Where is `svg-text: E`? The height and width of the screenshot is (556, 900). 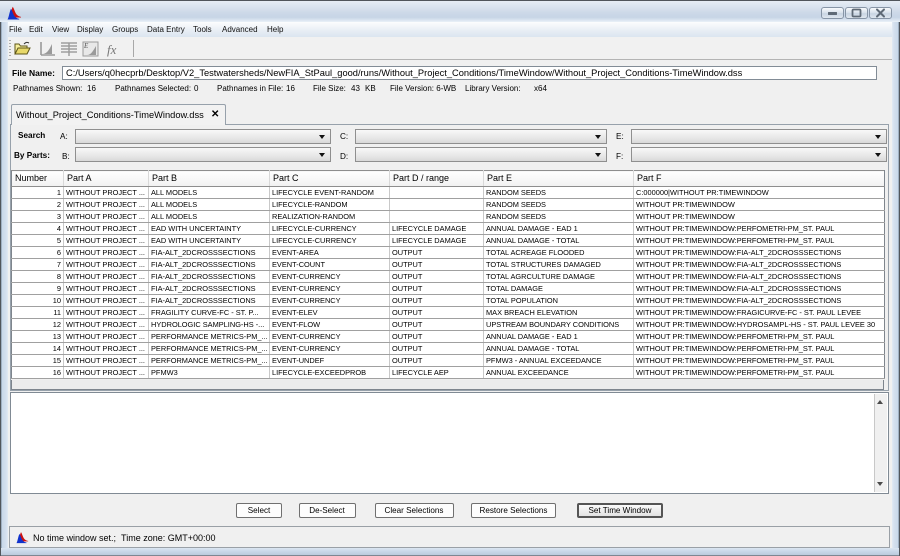 svg-text: E is located at coordinates (86, 46).